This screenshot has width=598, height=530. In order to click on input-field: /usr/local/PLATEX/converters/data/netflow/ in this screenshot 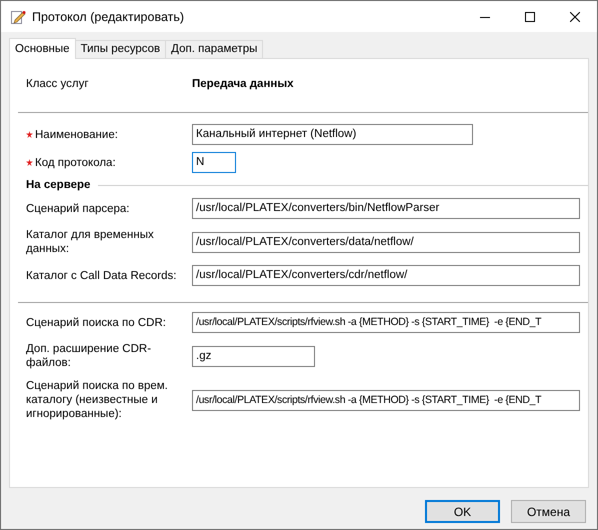, I will do `click(386, 242)`.